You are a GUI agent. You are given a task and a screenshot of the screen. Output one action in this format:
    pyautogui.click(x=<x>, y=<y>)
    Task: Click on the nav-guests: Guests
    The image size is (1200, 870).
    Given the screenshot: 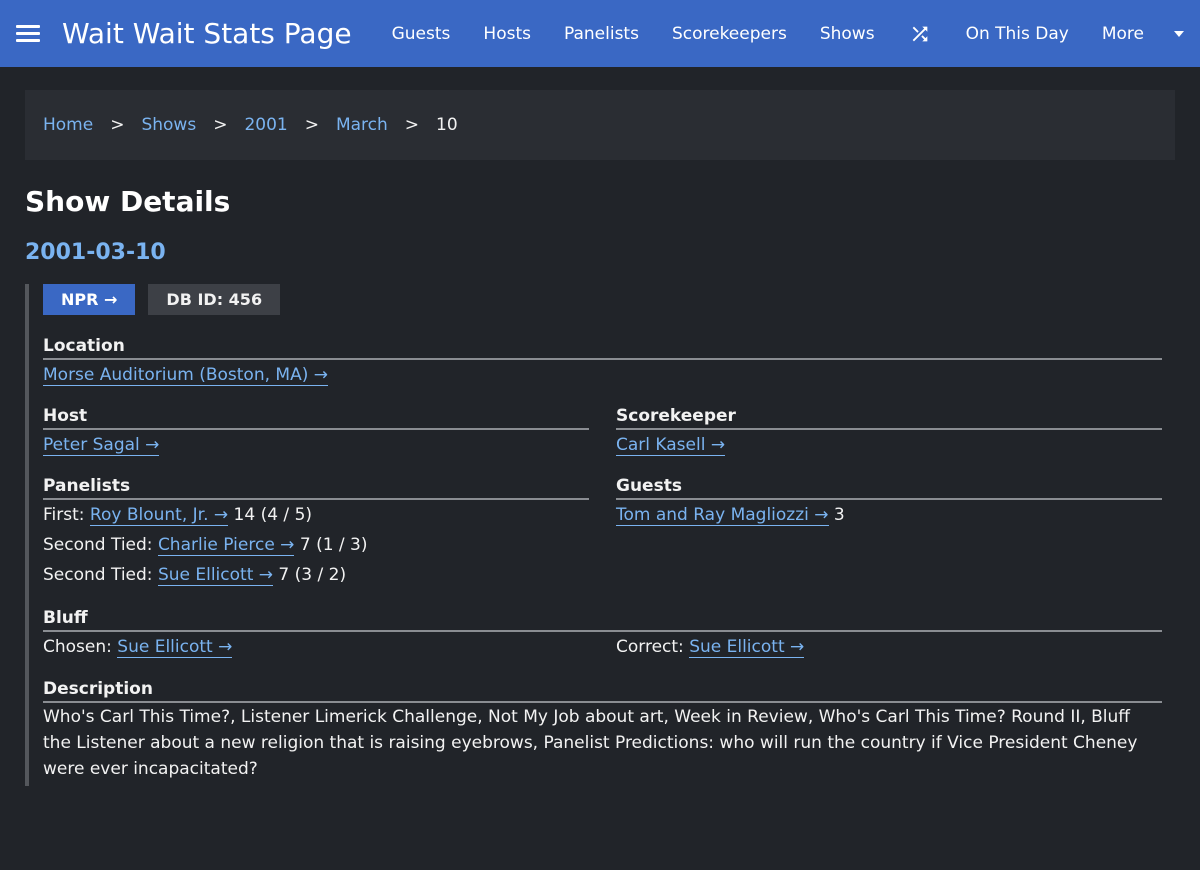 What is the action you would take?
    pyautogui.click(x=421, y=34)
    